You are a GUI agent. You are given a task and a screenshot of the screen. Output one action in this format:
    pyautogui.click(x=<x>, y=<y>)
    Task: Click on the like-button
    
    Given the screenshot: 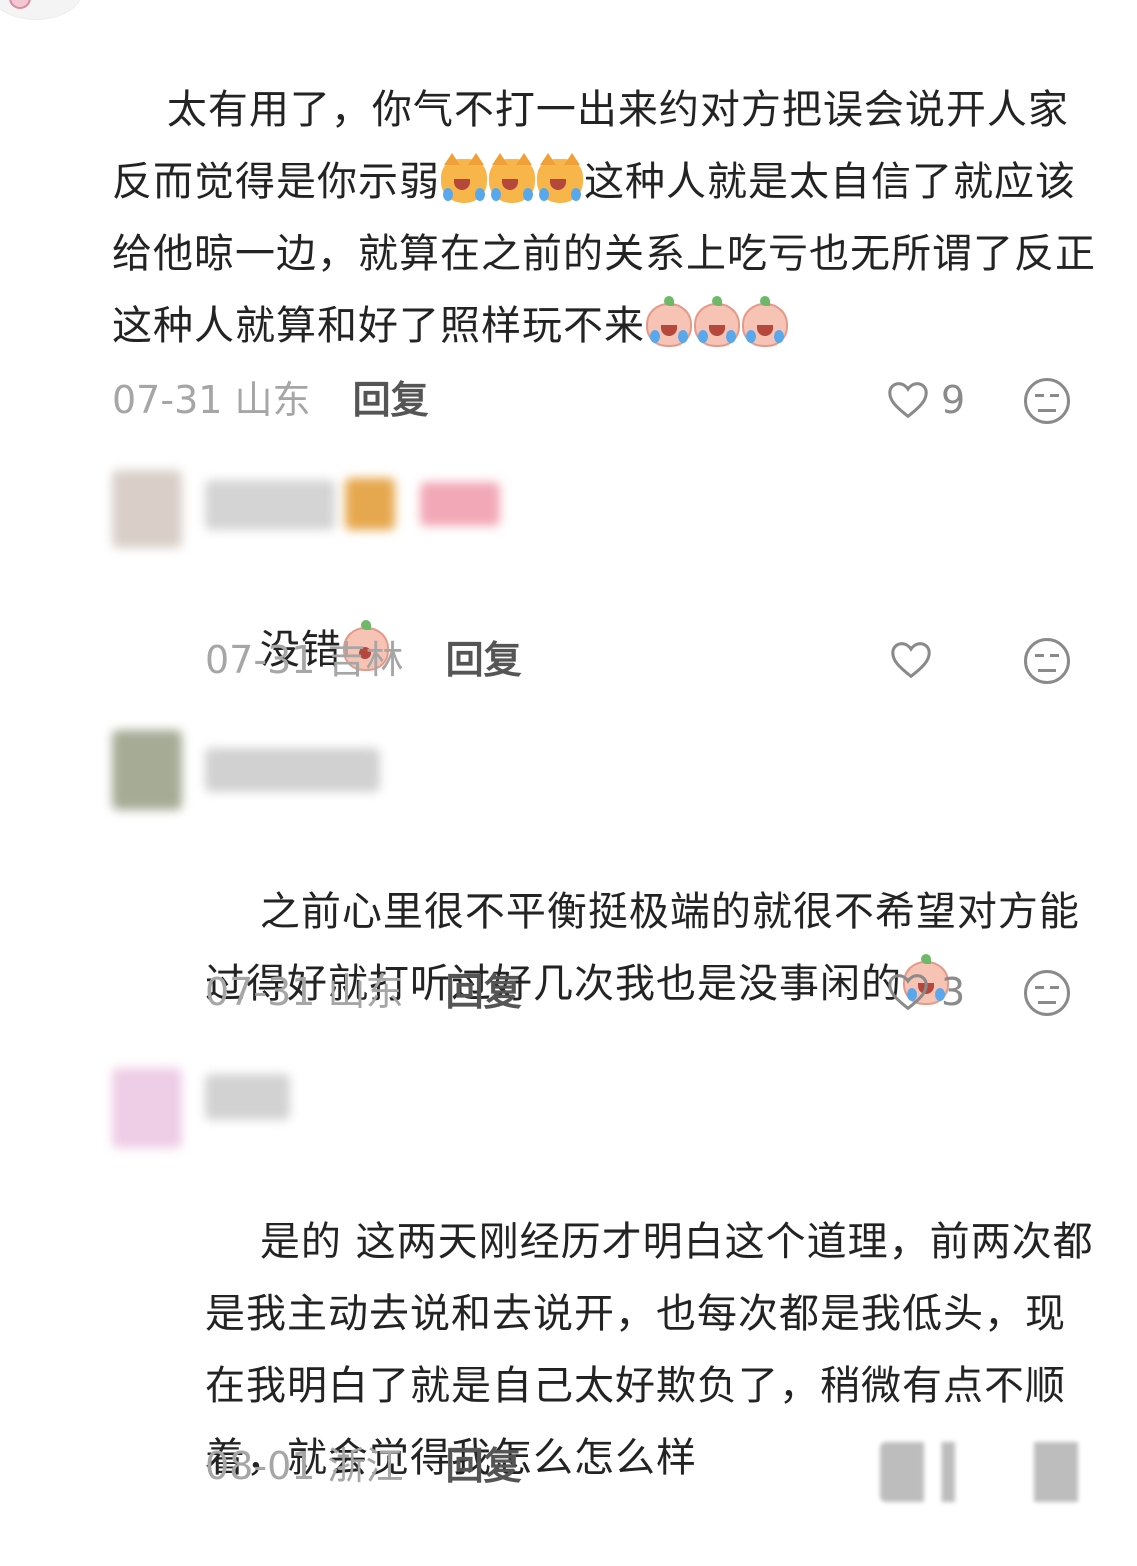 What is the action you would take?
    pyautogui.click(x=916, y=660)
    